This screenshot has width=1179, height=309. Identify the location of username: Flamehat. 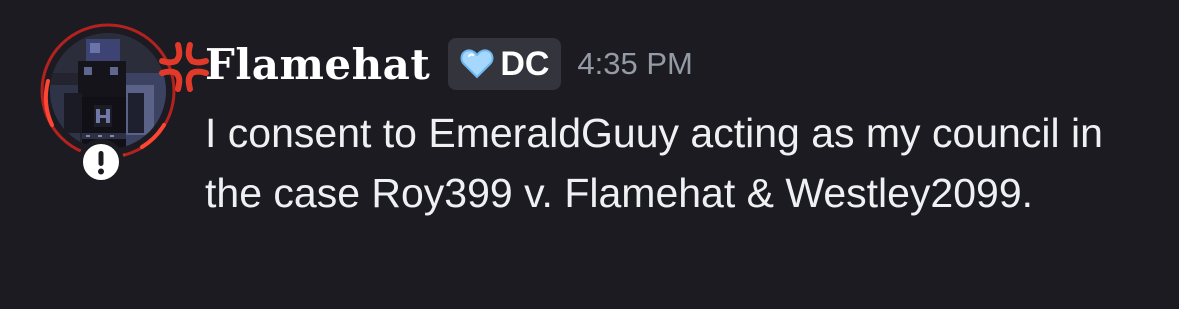
(317, 64).